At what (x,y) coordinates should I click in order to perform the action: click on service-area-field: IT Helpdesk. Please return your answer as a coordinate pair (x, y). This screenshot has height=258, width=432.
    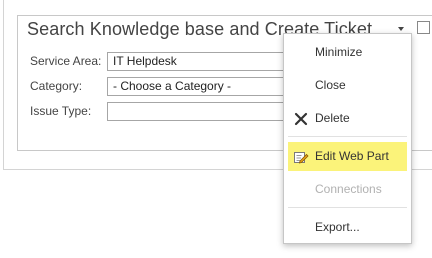
    Looking at the image, I should click on (202, 61).